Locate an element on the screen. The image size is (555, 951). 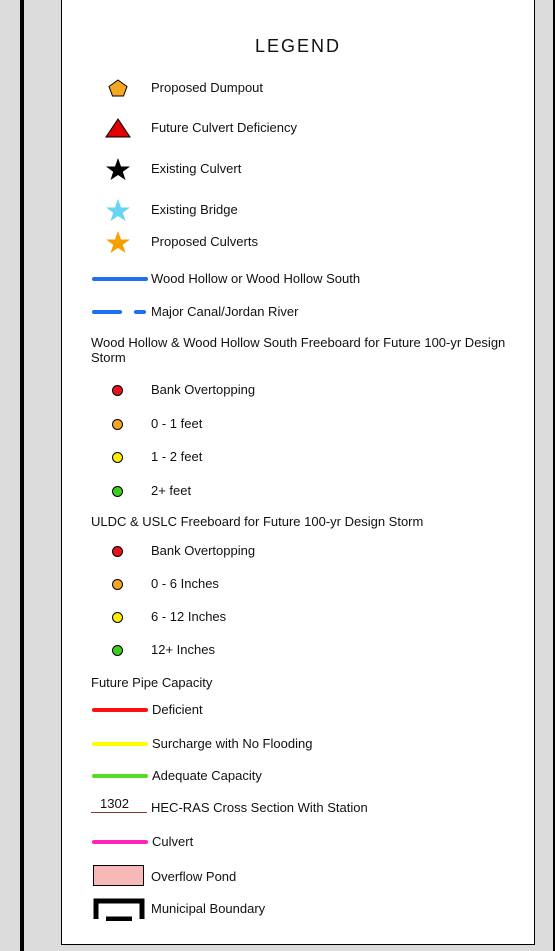
star-orange-icon is located at coordinates (118, 242).